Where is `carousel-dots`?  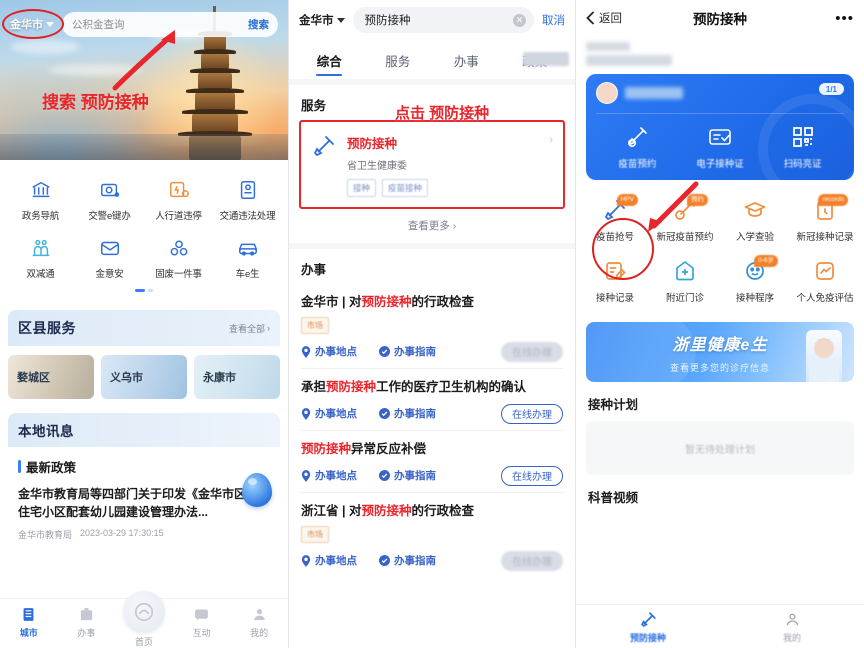 carousel-dots is located at coordinates (144, 293).